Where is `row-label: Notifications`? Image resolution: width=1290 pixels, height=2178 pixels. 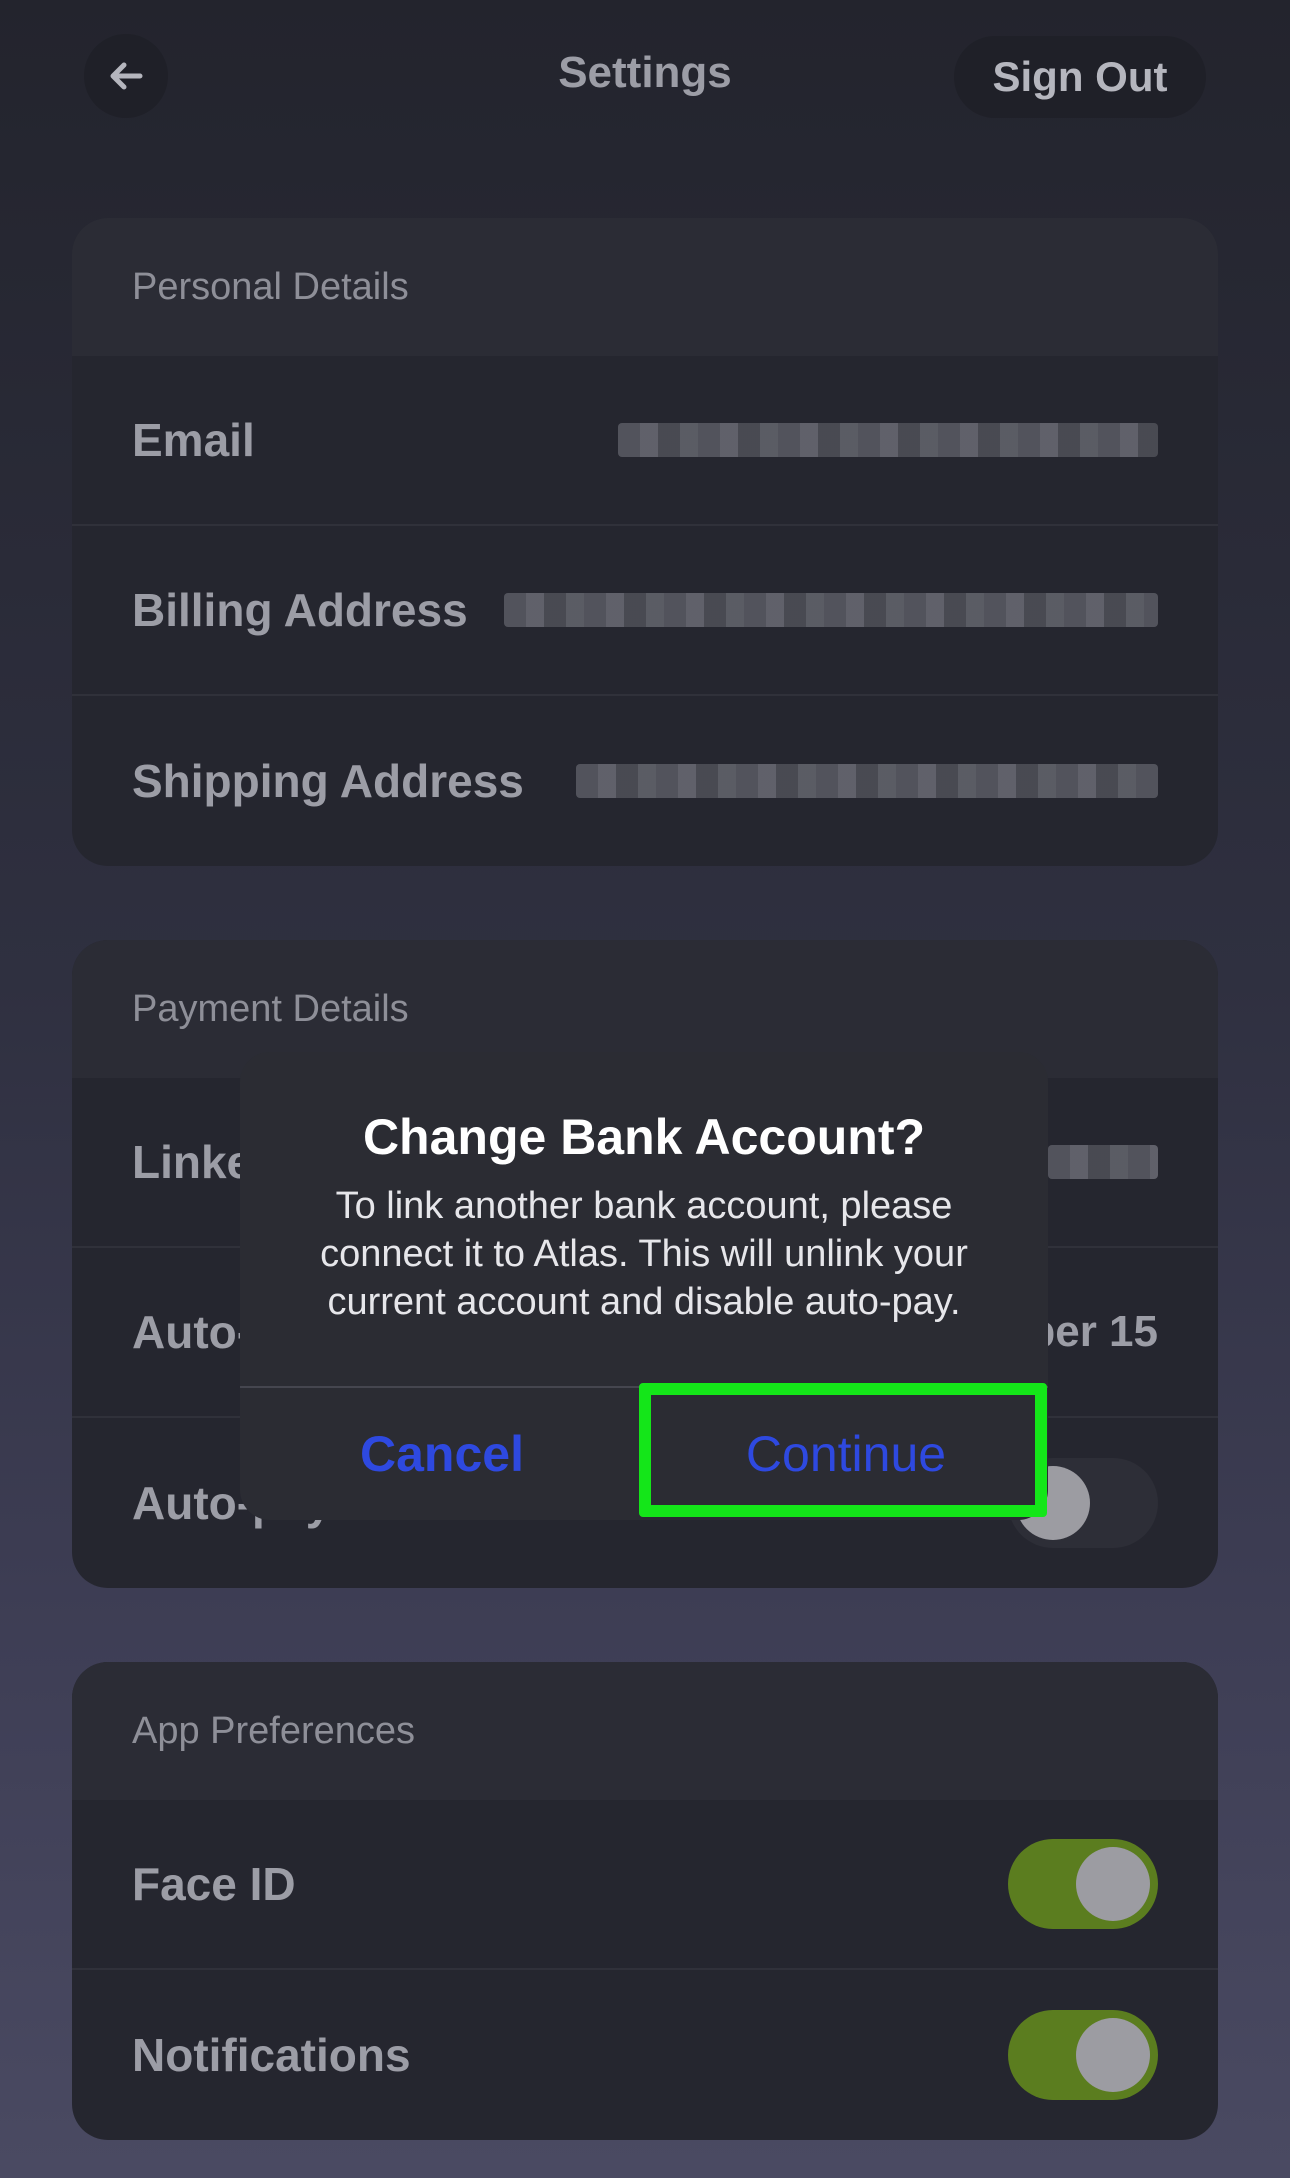
row-label: Notifications is located at coordinates (271, 2055).